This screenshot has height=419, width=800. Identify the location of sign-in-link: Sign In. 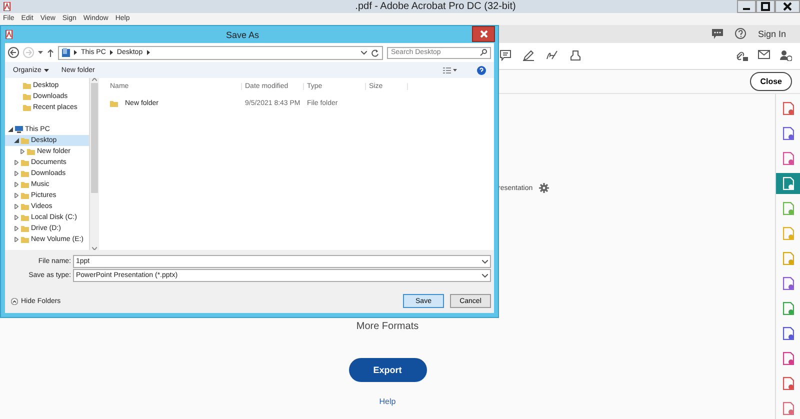
(772, 33).